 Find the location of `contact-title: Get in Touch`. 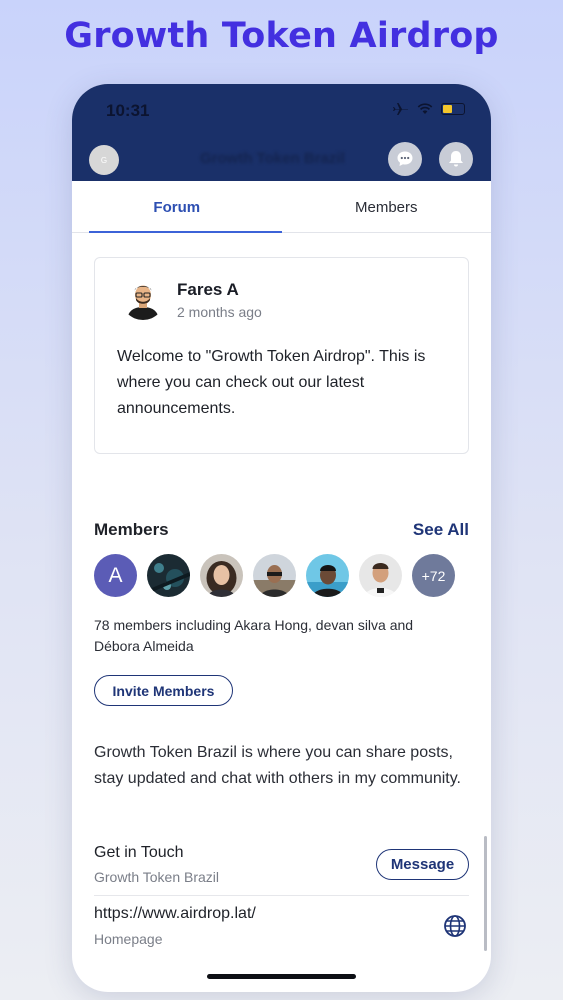

contact-title: Get in Touch is located at coordinates (139, 852).